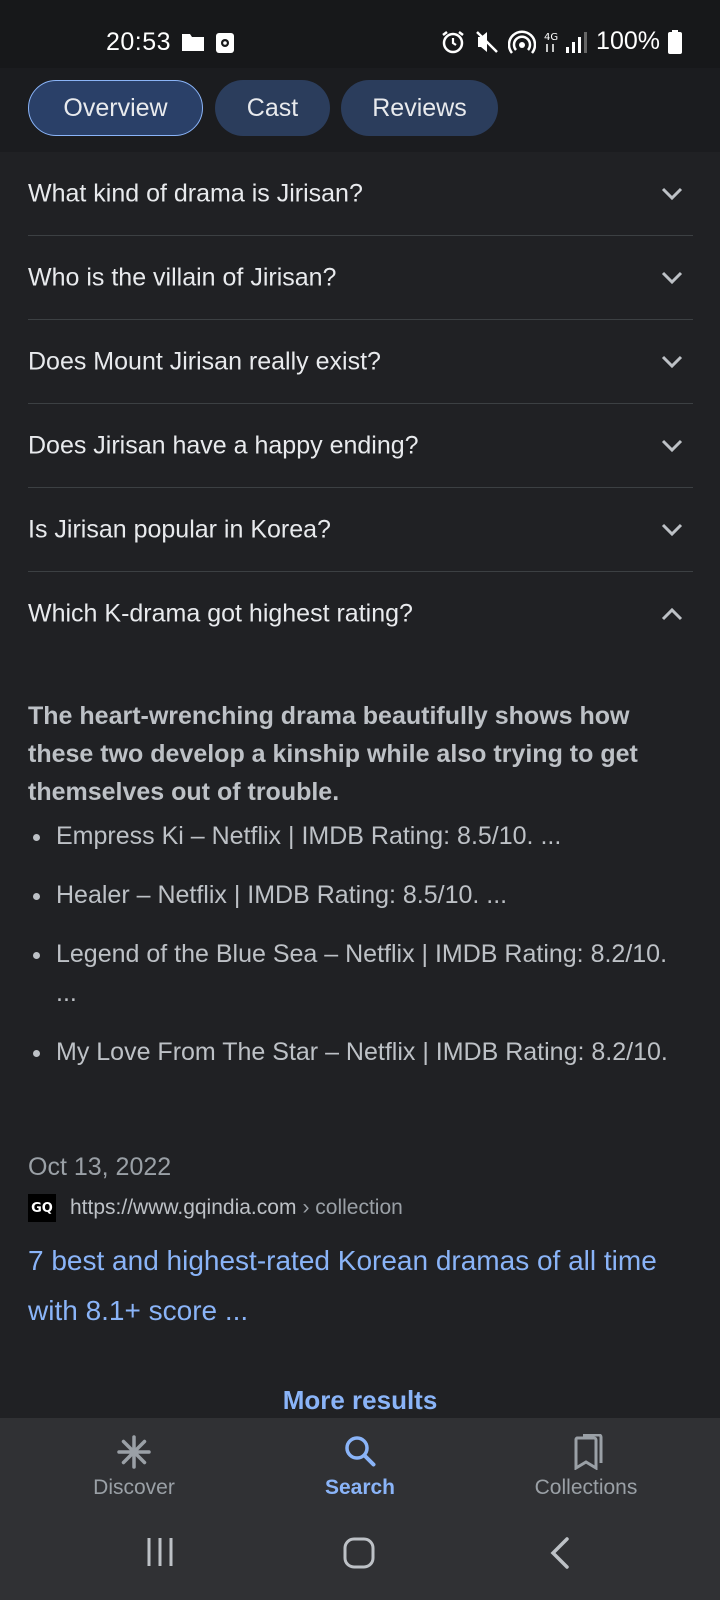  I want to click on faq-question: Who is the villain of Jirisan?, so click(182, 277).